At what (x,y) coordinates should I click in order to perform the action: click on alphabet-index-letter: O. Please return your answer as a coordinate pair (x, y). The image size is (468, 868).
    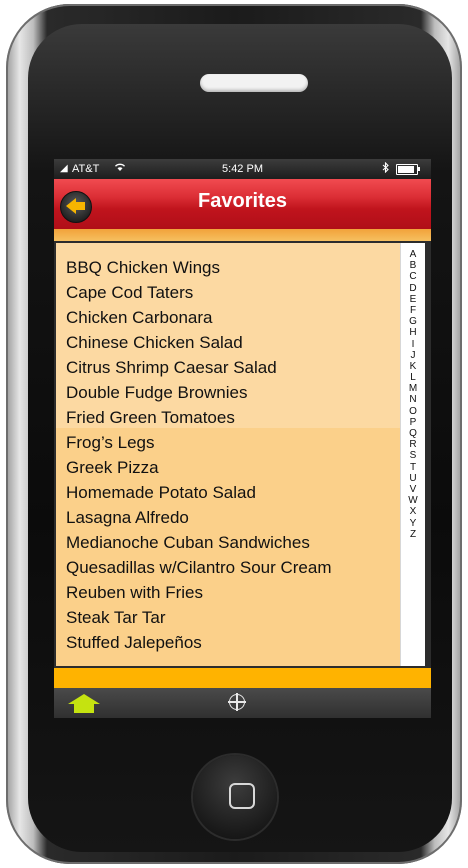
    Looking at the image, I should click on (413, 411).